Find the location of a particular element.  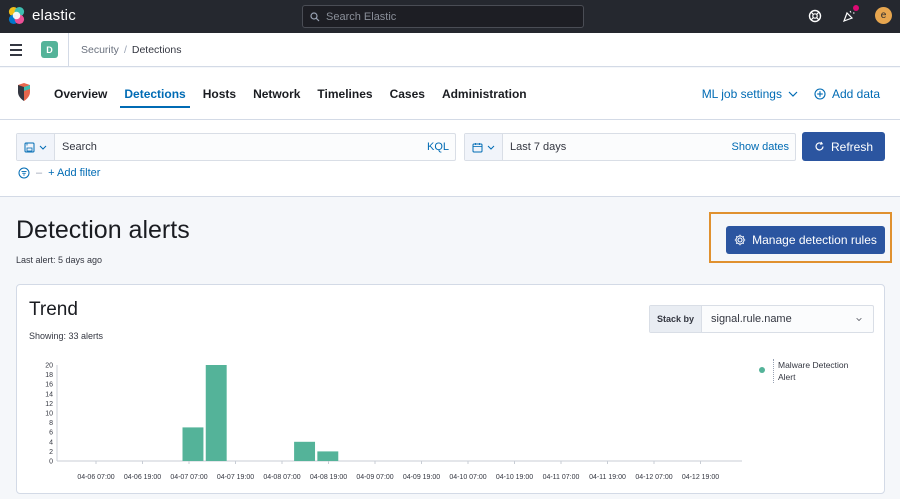

divider is located at coordinates (68, 49).